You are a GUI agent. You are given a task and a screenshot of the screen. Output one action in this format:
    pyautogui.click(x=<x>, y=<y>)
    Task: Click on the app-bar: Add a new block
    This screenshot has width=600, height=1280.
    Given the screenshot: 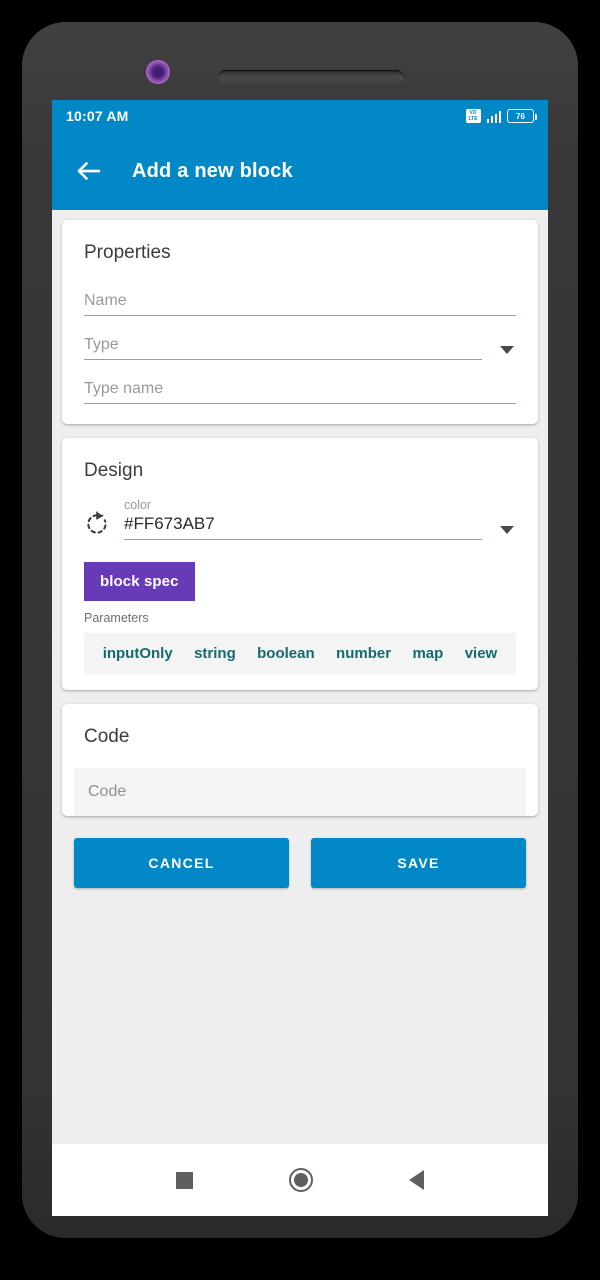 What is the action you would take?
    pyautogui.click(x=300, y=171)
    